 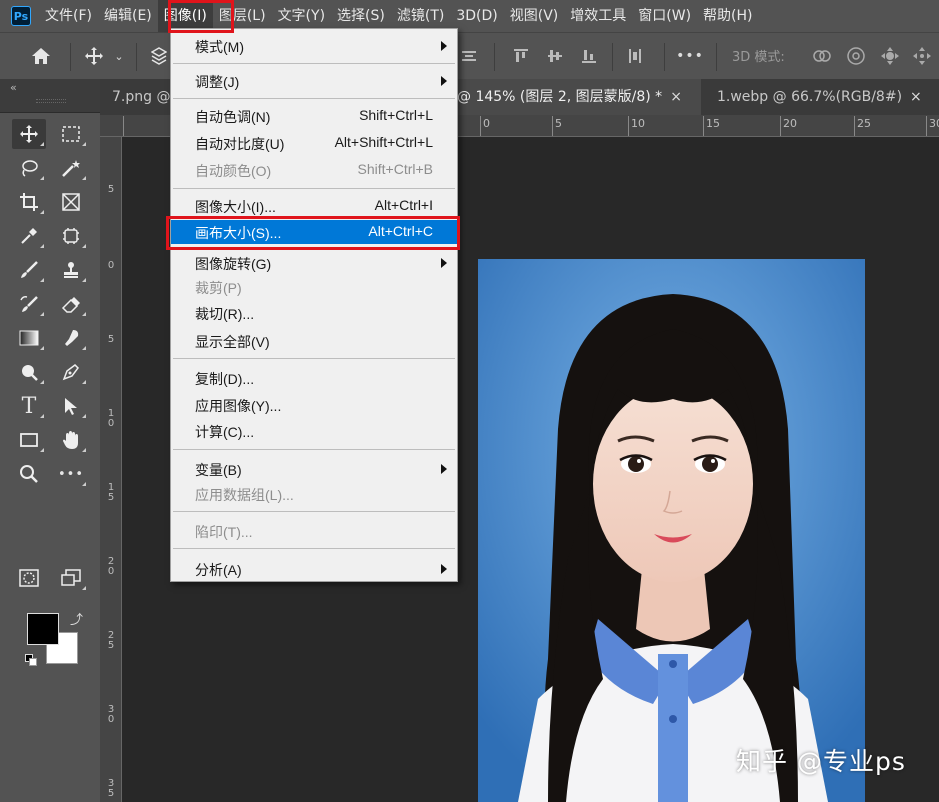 I want to click on dodge-tool, so click(x=29, y=372).